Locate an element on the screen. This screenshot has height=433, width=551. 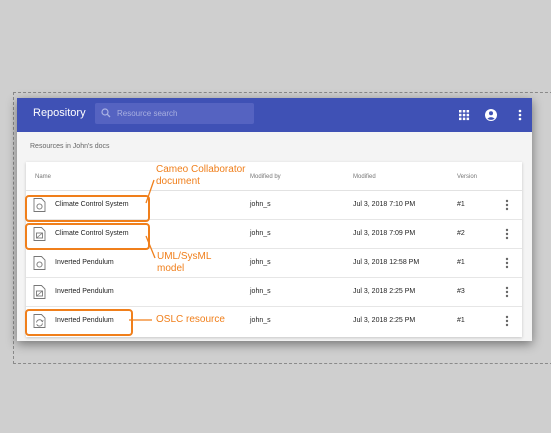
annotation-collaborator-line1: Cameo Collaborator is located at coordinates (201, 169).